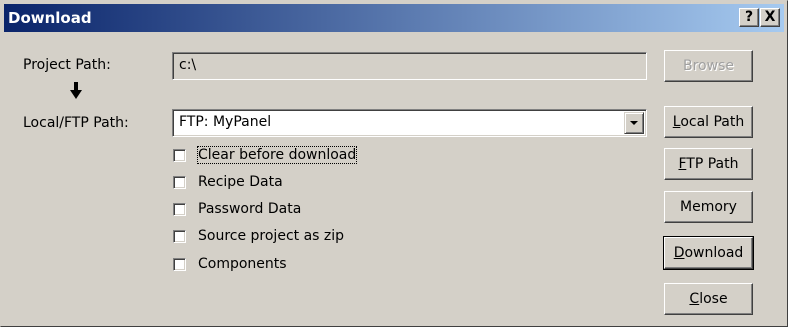 This screenshot has width=788, height=327. What do you see at coordinates (179, 264) in the screenshot?
I see `components-checkbox` at bounding box center [179, 264].